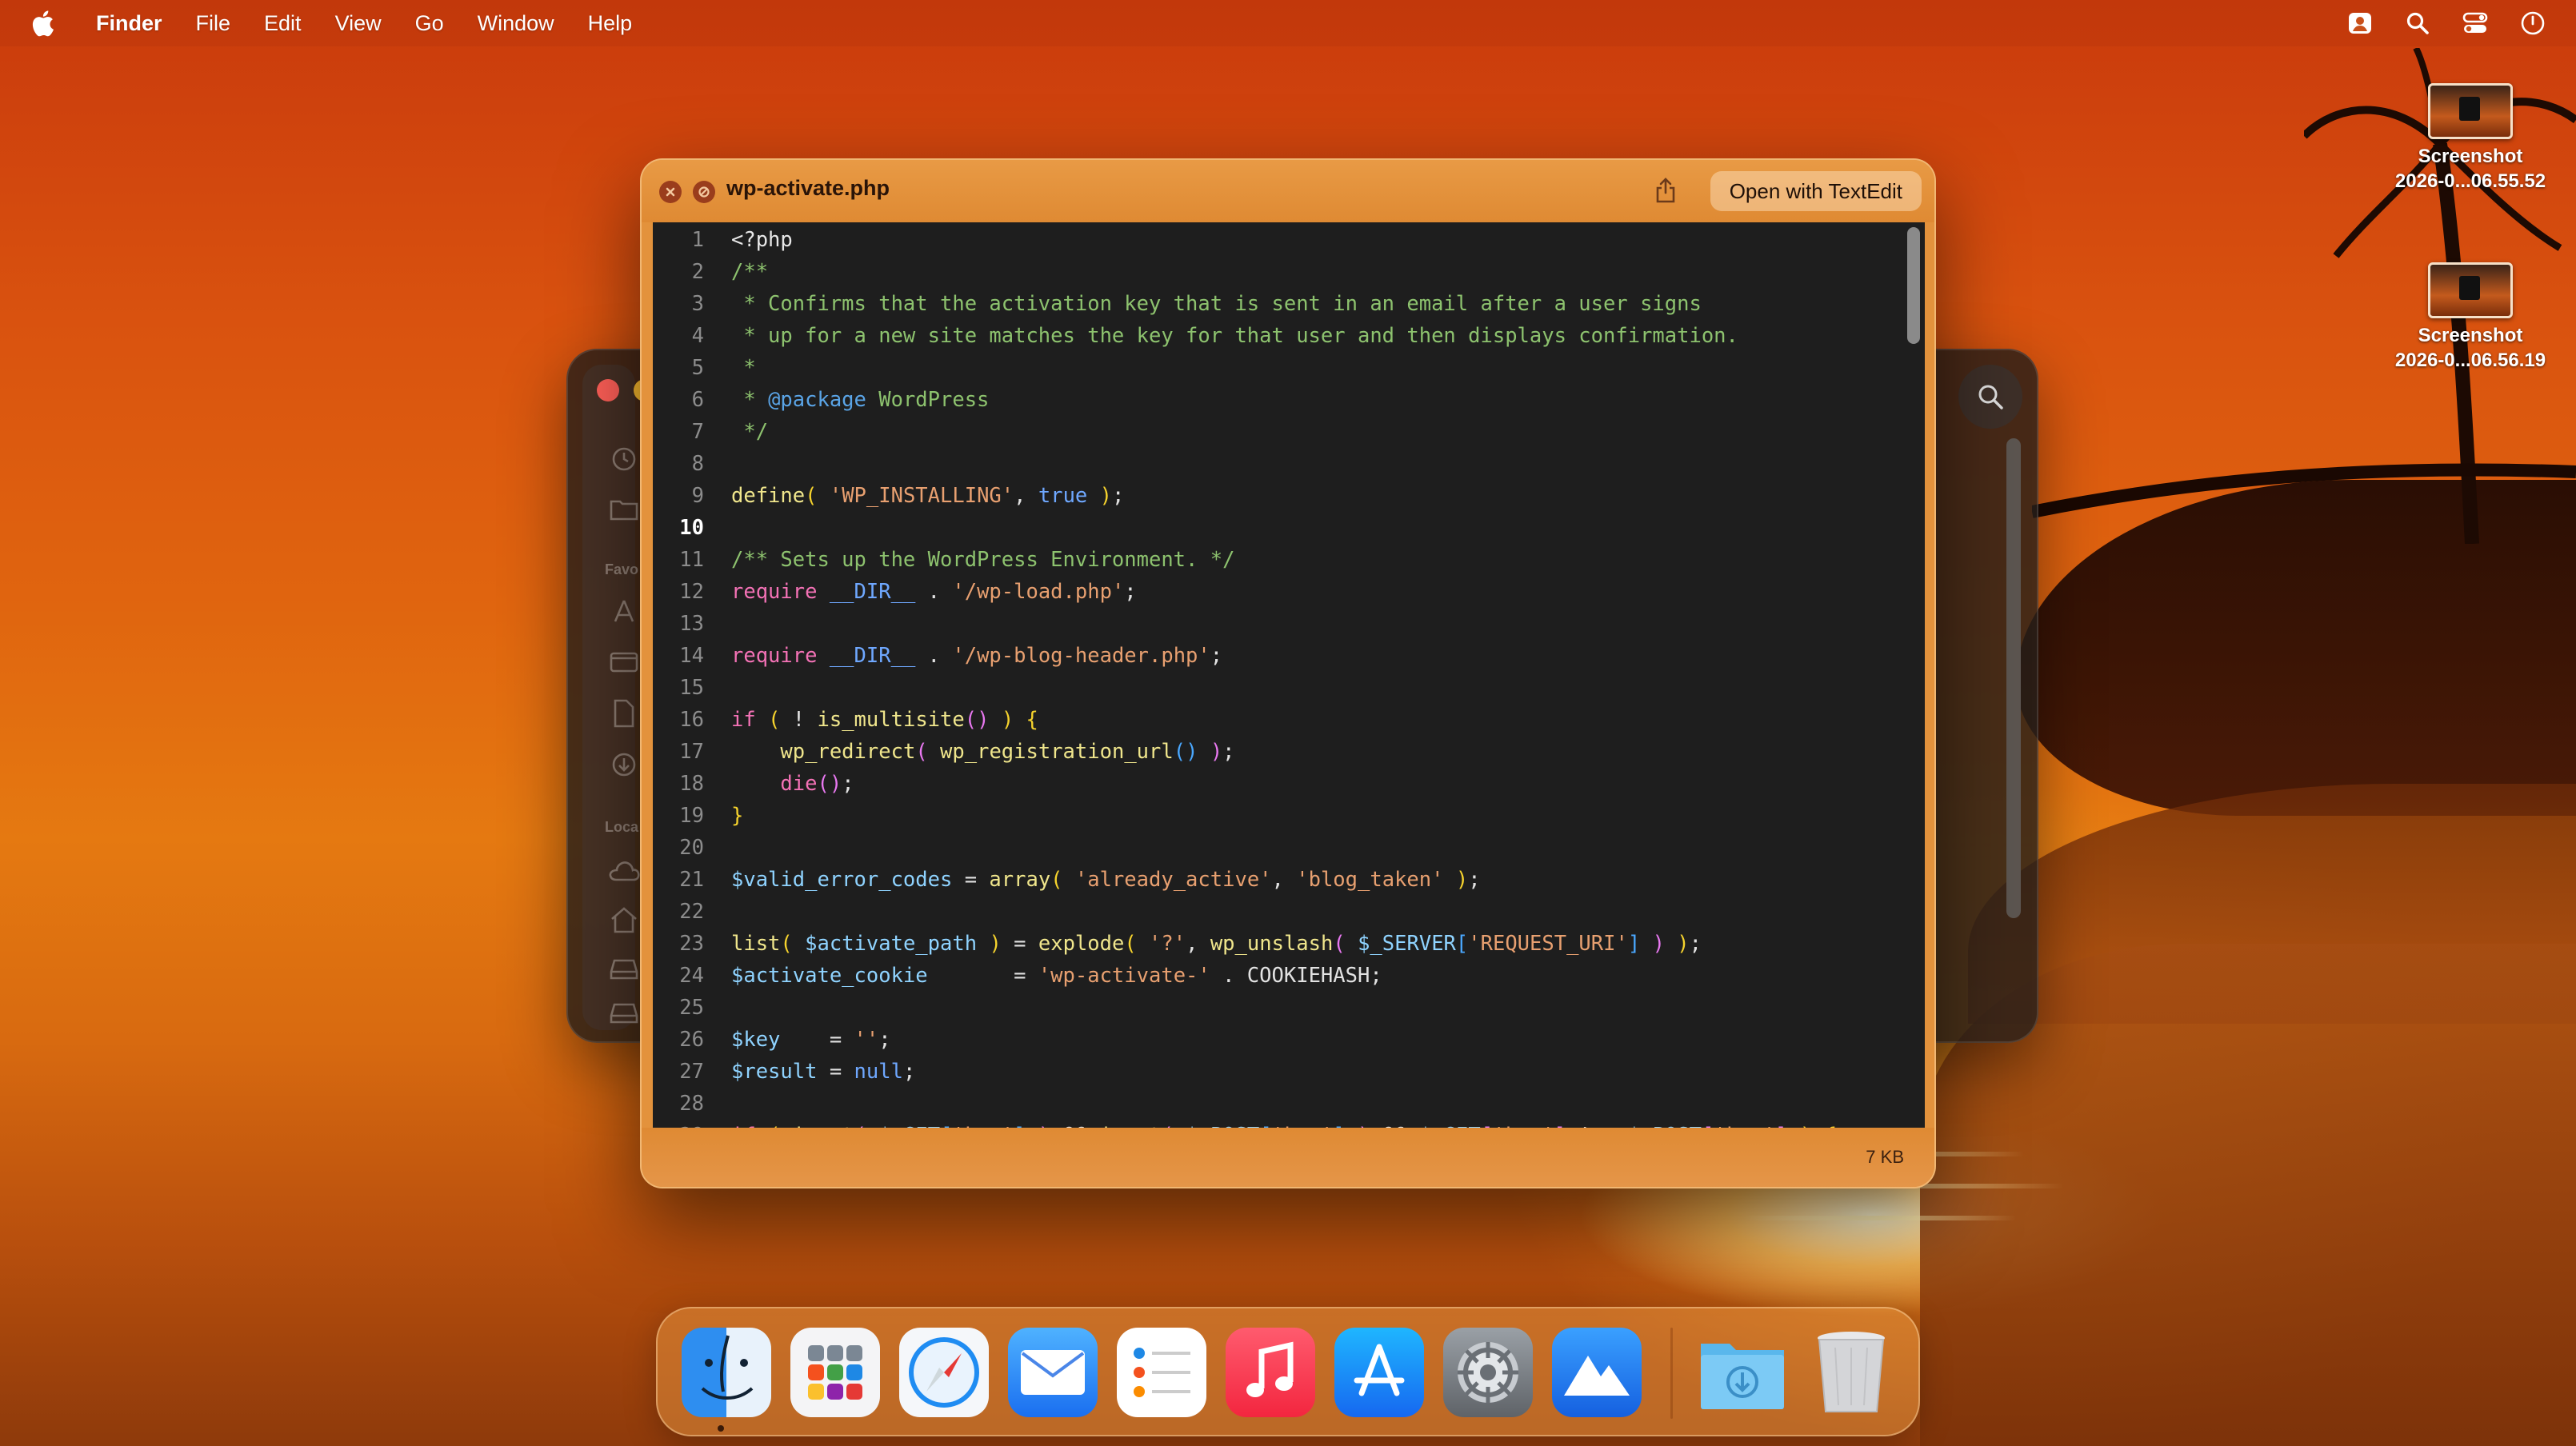 This screenshot has height=1446, width=2576. Describe the element at coordinates (1671, 1373) in the screenshot. I see `dock-separator` at that location.